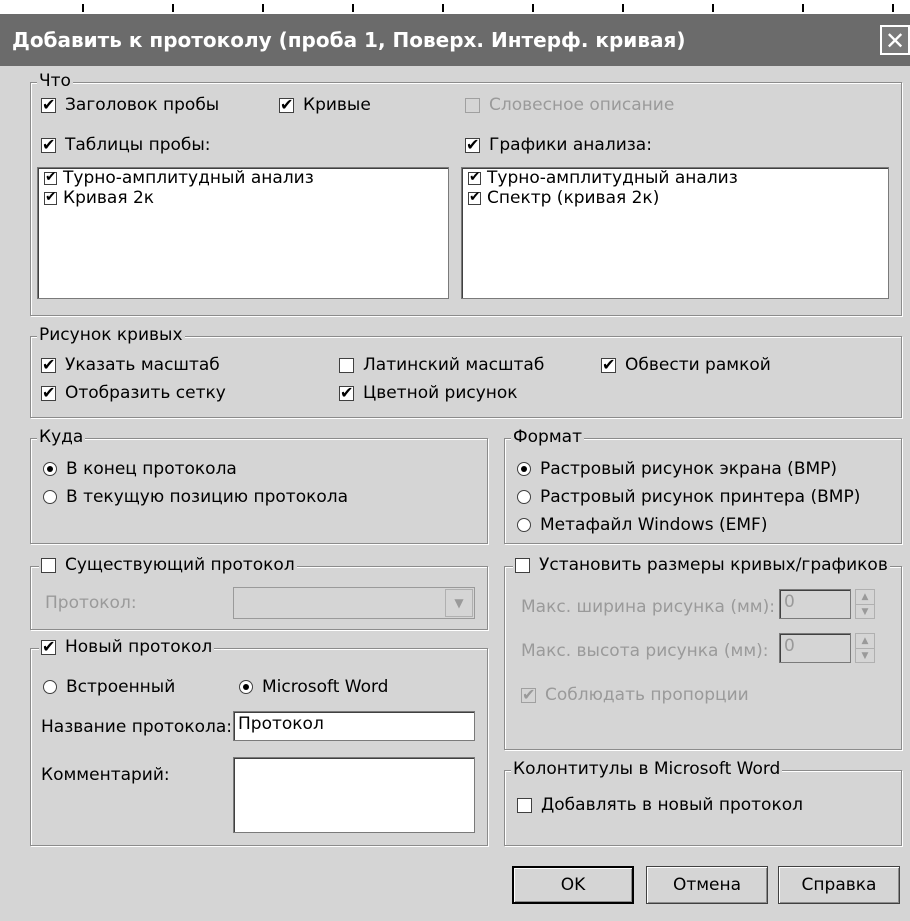 The height and width of the screenshot is (921, 910). Describe the element at coordinates (130, 365) in the screenshot. I see `show-scale-checkbox: Указать масштаб` at that location.